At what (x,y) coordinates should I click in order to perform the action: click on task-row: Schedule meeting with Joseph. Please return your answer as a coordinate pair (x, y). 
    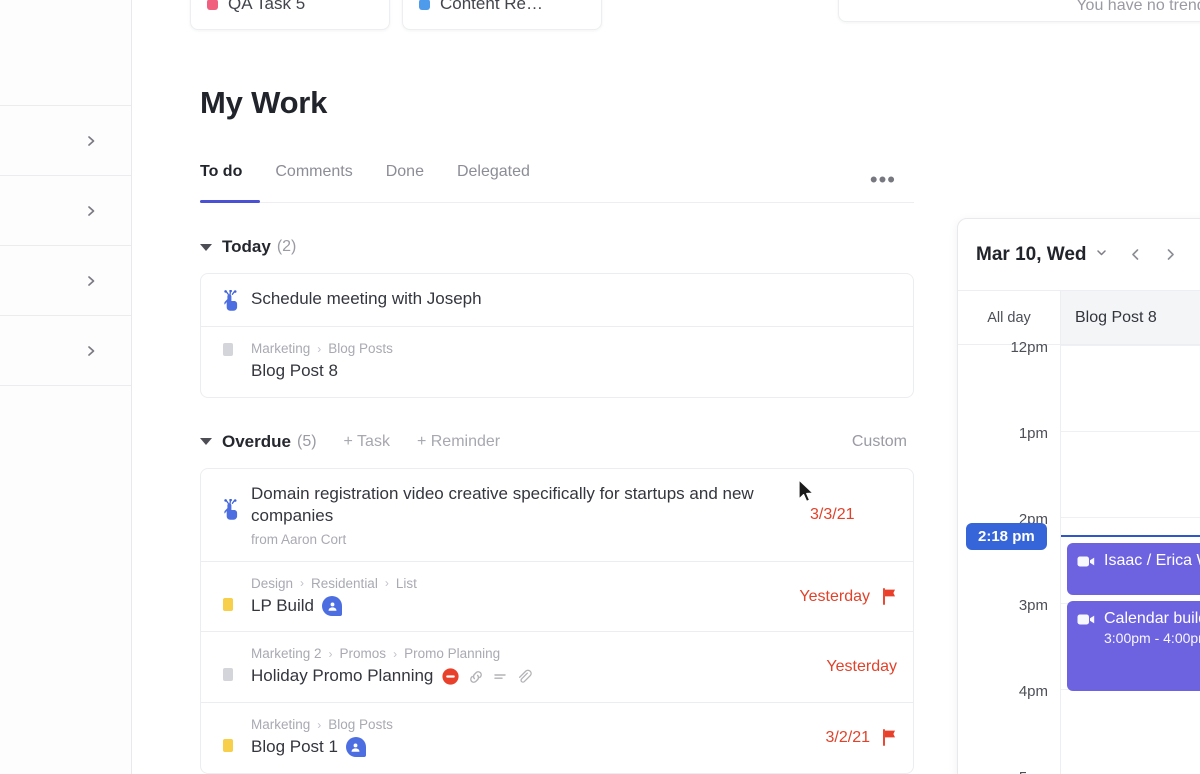
    Looking at the image, I should click on (557, 300).